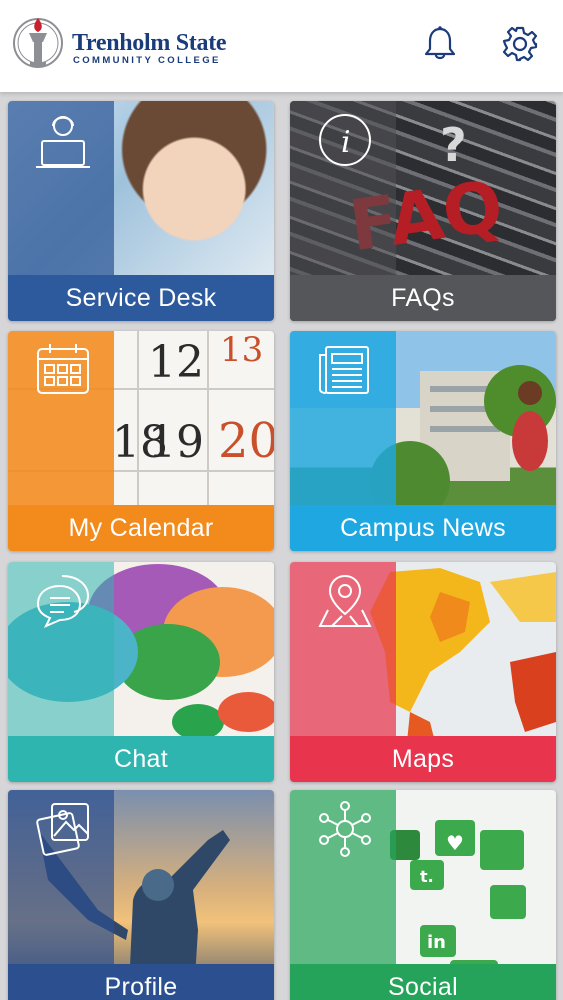 This screenshot has width=563, height=1000. I want to click on tile-label: Profile, so click(141, 986).